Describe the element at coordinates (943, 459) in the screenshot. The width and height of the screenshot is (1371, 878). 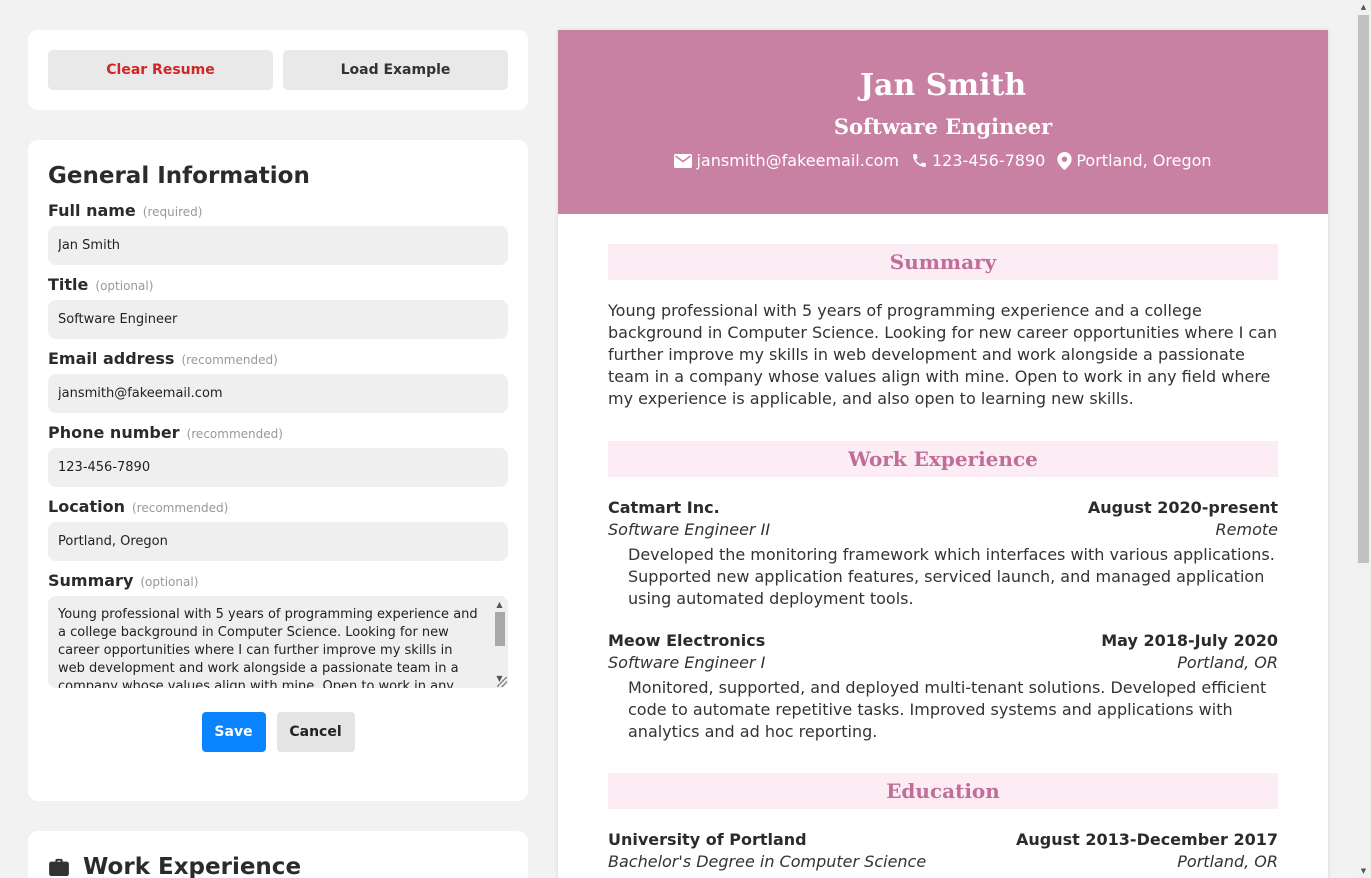
I see `work-experience-heading: Work Experience` at that location.